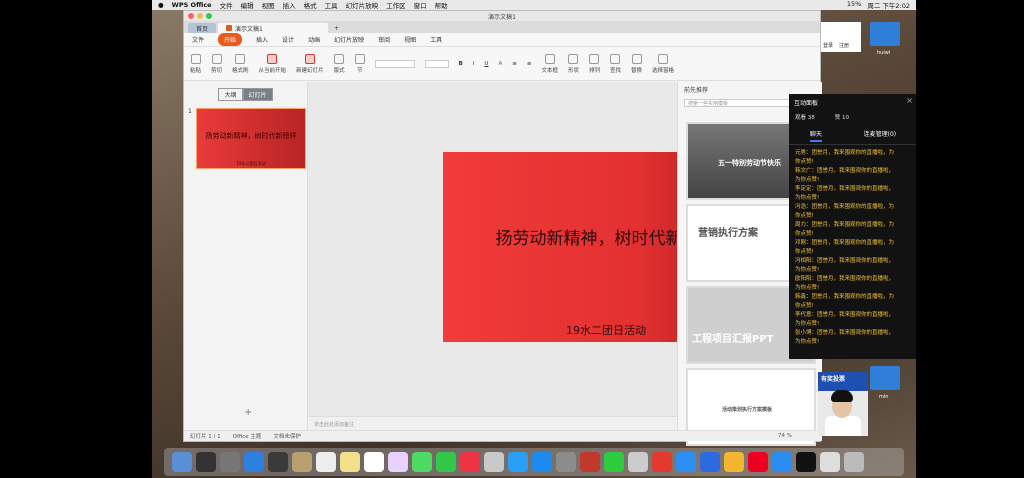  Describe the element at coordinates (728, 233) in the screenshot. I see `template-title: 营销执行方案` at that location.